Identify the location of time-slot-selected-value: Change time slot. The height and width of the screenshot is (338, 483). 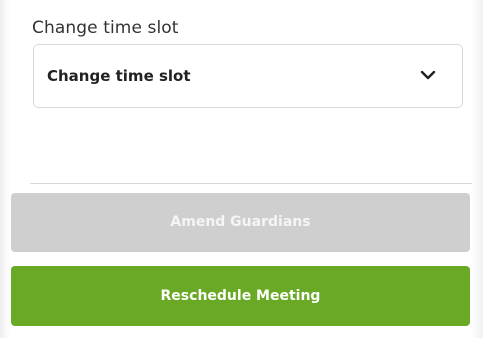
(119, 76).